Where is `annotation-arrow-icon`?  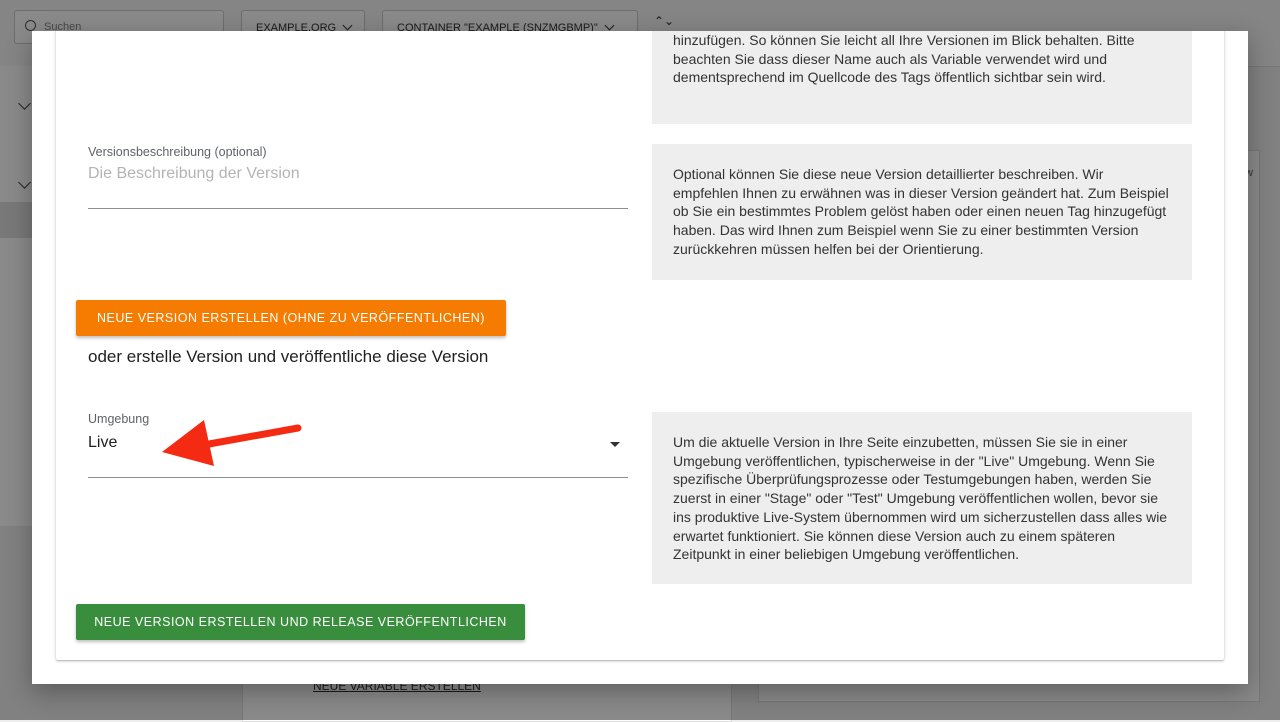 annotation-arrow-icon is located at coordinates (232, 443).